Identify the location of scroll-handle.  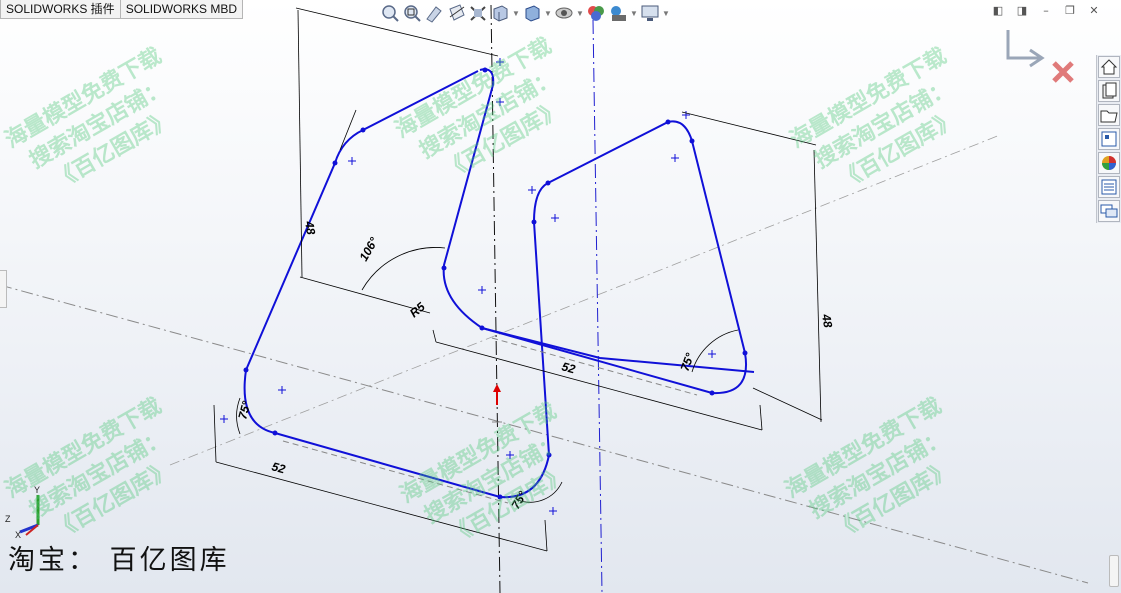
(1114, 571).